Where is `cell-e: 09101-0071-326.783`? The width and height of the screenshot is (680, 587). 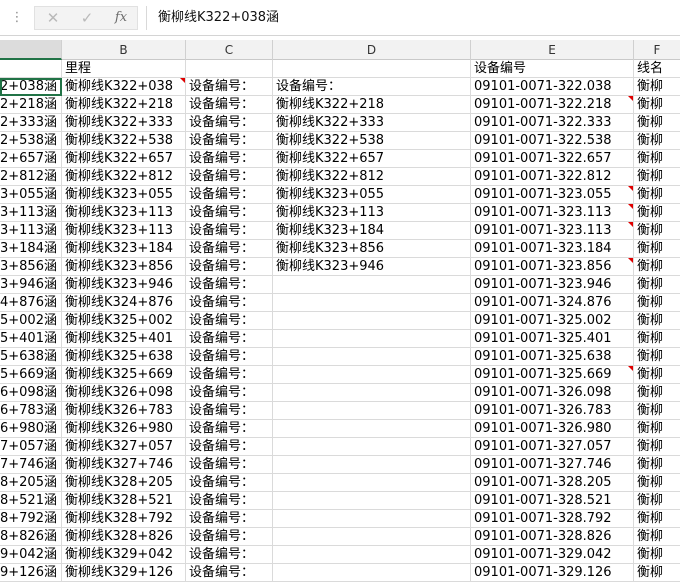
cell-e: 09101-0071-326.783 is located at coordinates (552, 411).